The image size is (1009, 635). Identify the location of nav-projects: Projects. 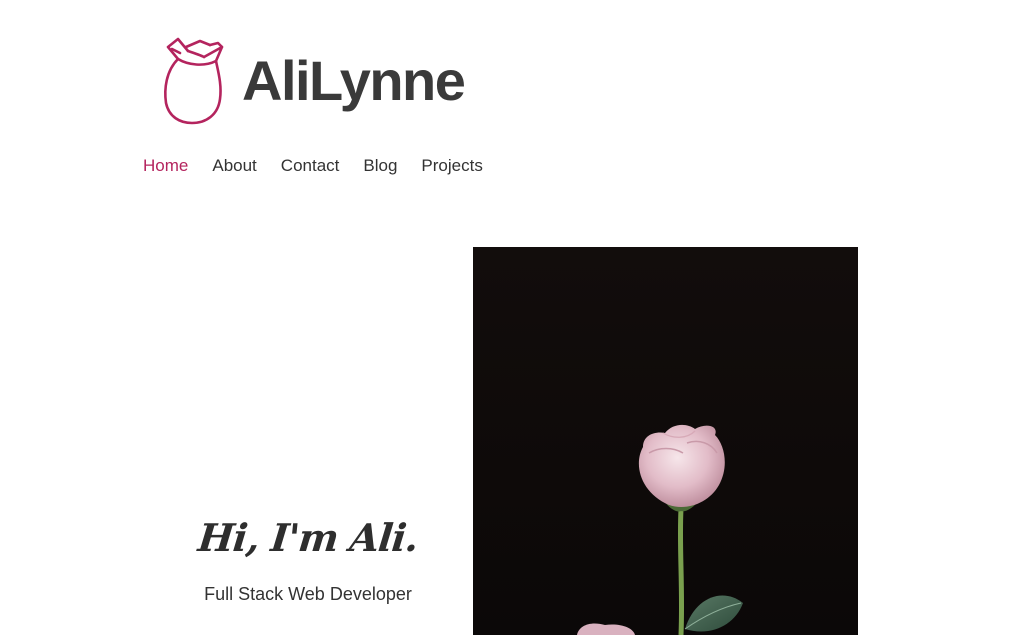
(451, 166).